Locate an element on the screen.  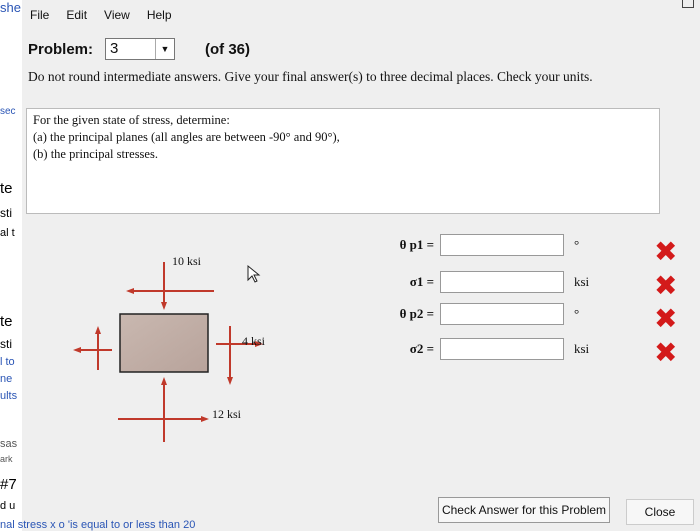
stress-label-top: 10 ksi is located at coordinates (187, 261).